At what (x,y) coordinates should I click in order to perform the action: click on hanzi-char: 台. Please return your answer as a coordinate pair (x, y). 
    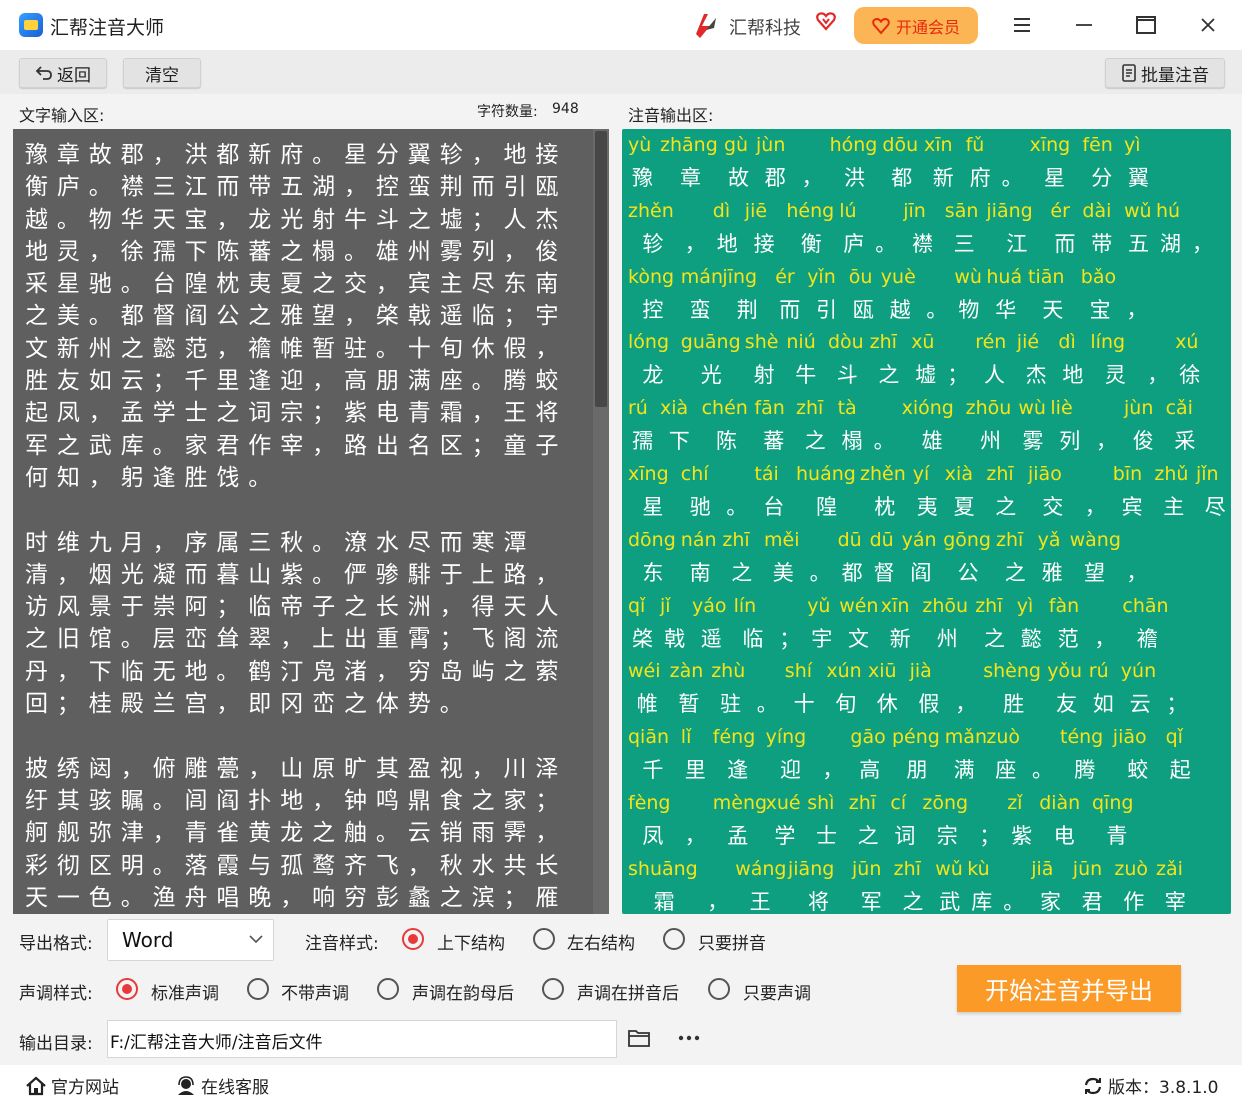
    Looking at the image, I should click on (774, 507).